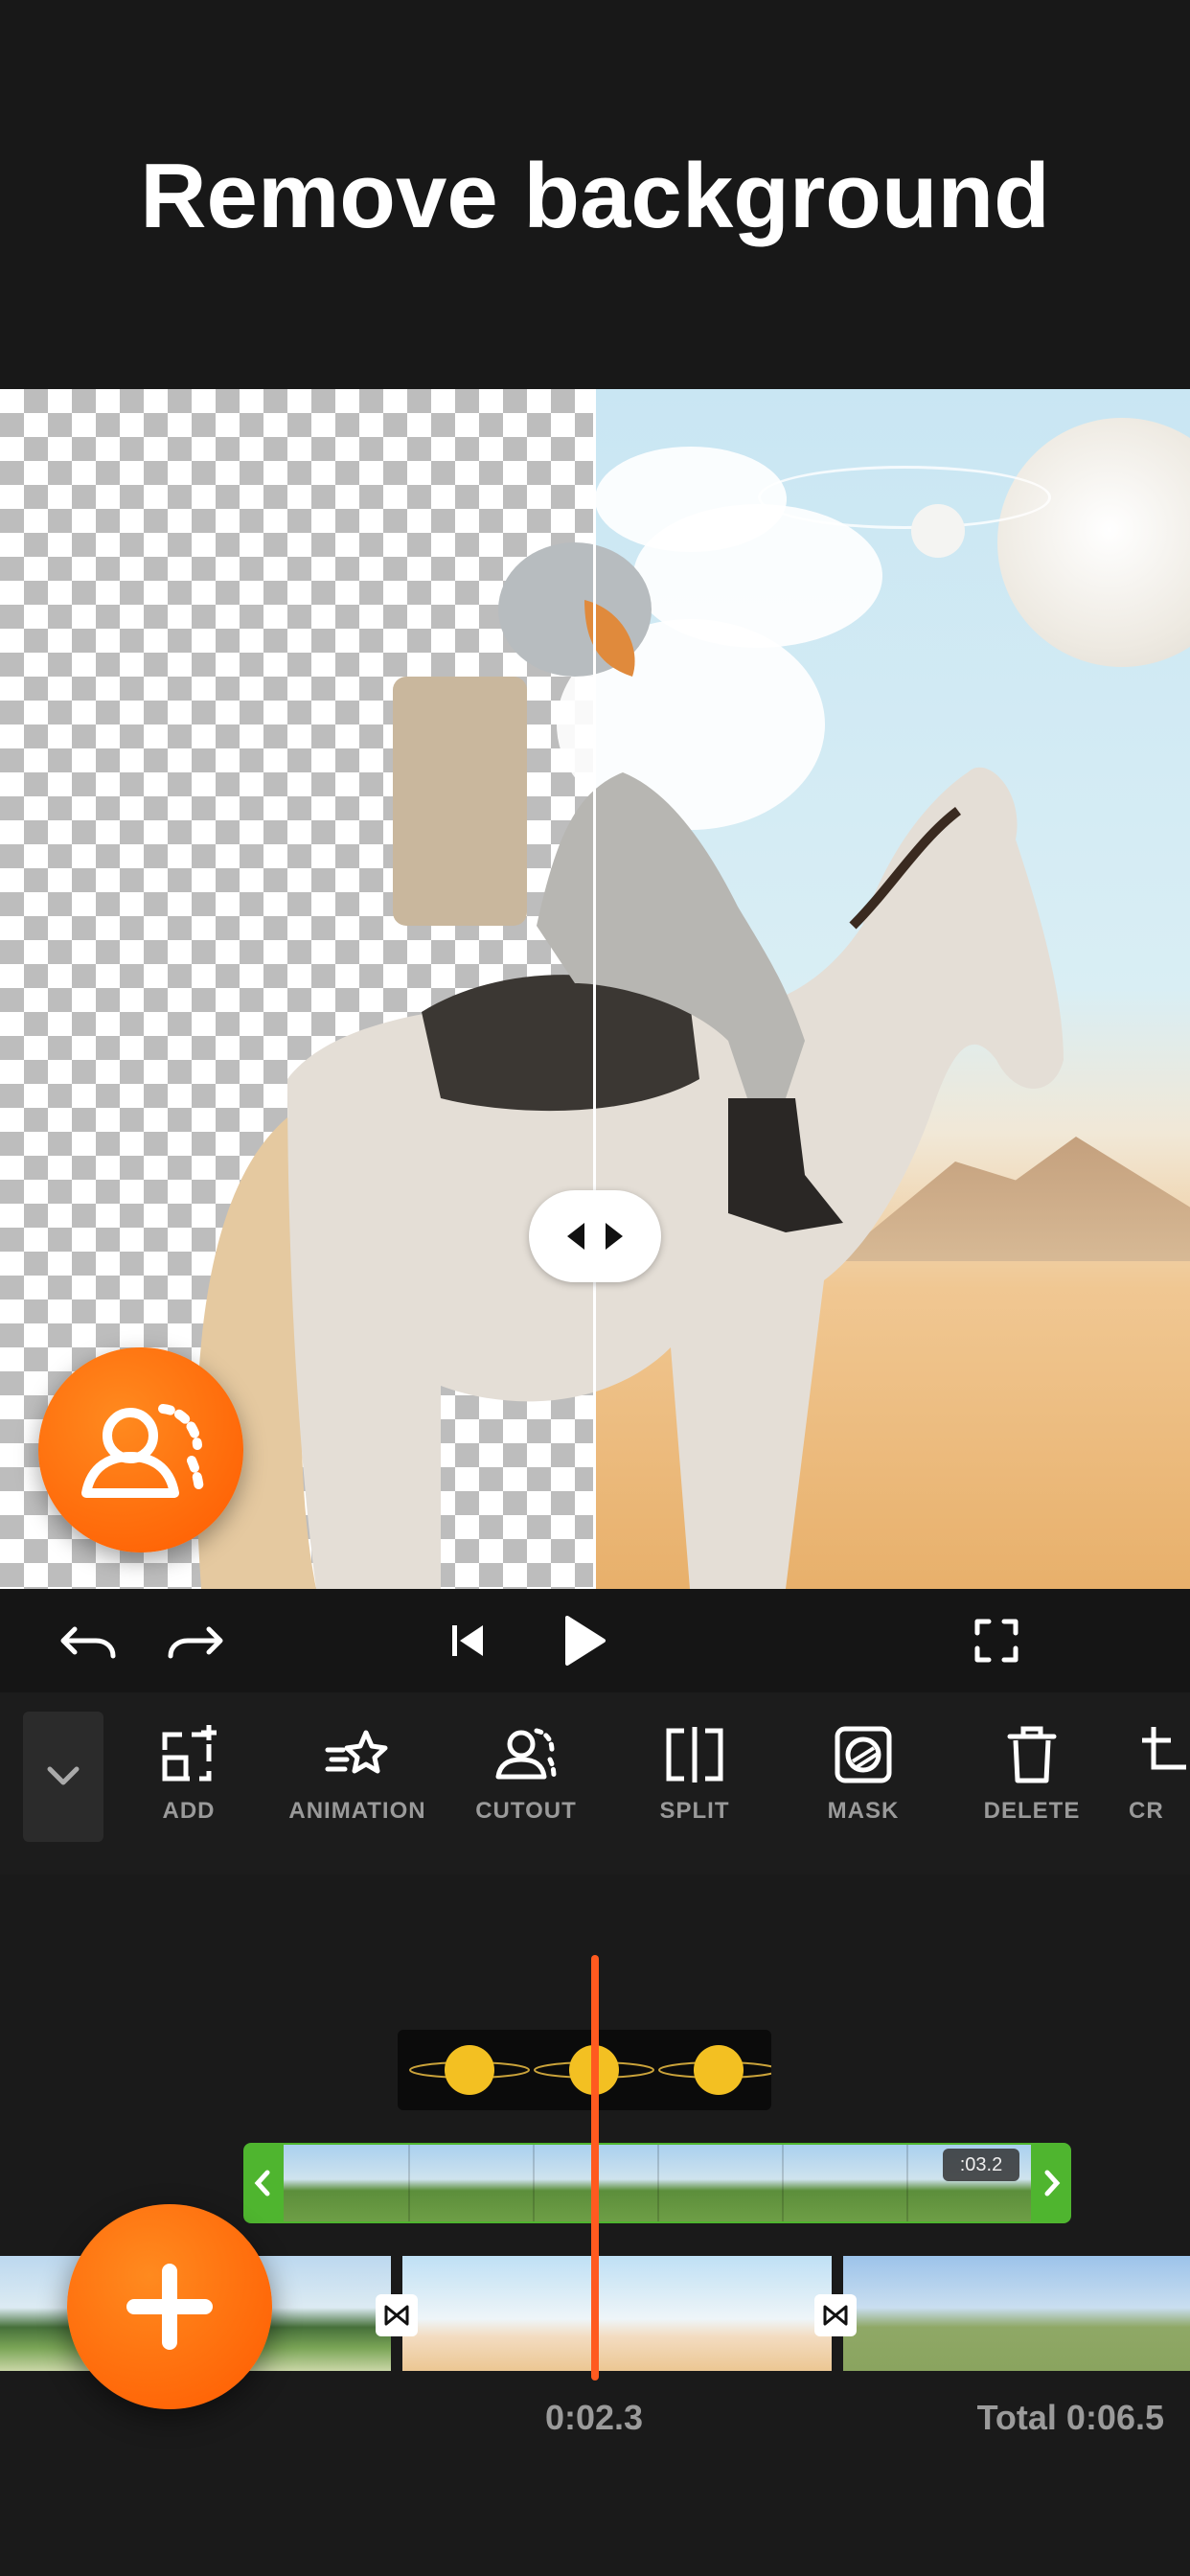  Describe the element at coordinates (526, 1811) in the screenshot. I see `tool-label: CUTOUT` at that location.